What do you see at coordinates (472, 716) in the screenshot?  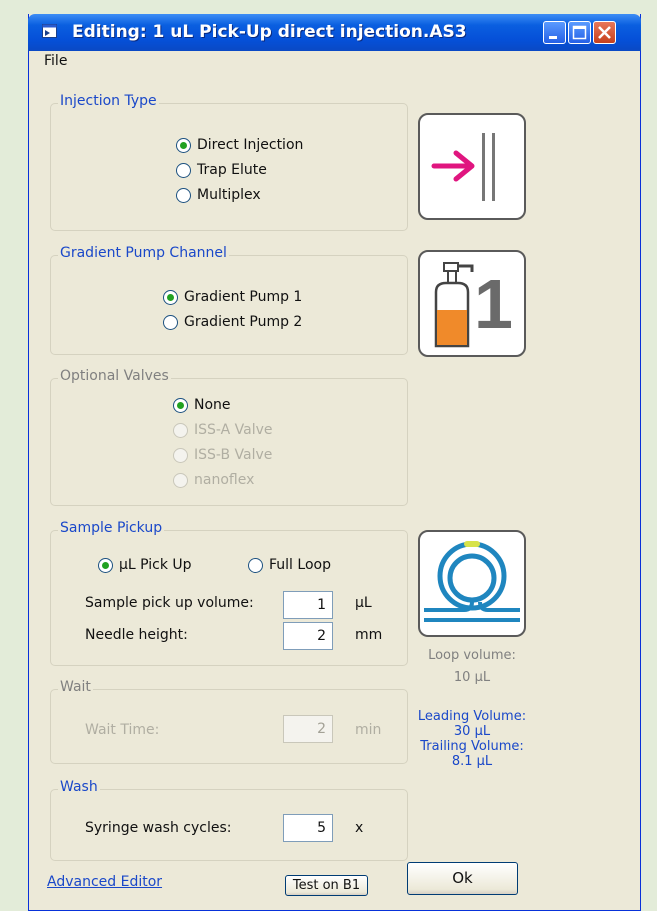 I see `leading-volume-label: Leading Volume:` at bounding box center [472, 716].